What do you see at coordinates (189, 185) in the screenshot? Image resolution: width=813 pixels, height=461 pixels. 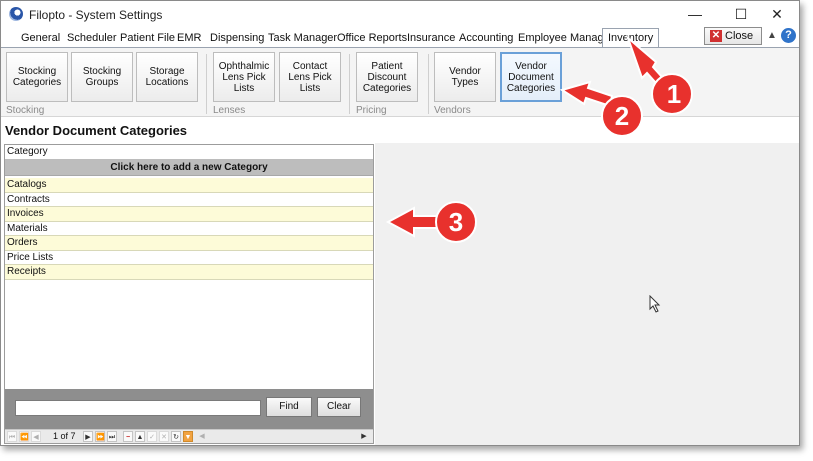 I see `table-row: Catalogs` at bounding box center [189, 185].